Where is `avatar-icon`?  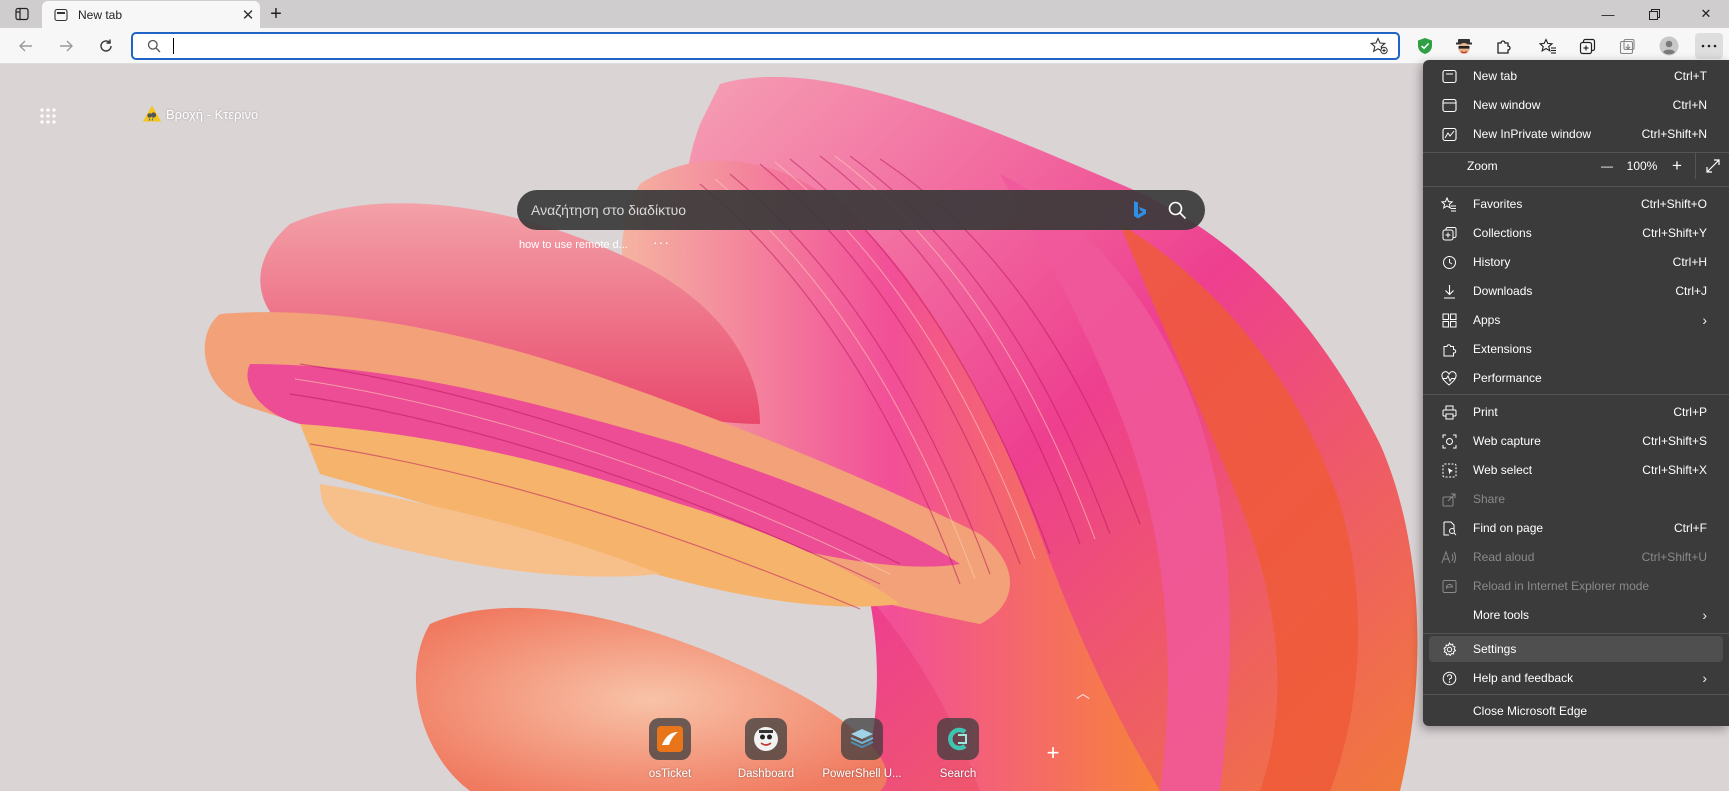 avatar-icon is located at coordinates (1669, 46).